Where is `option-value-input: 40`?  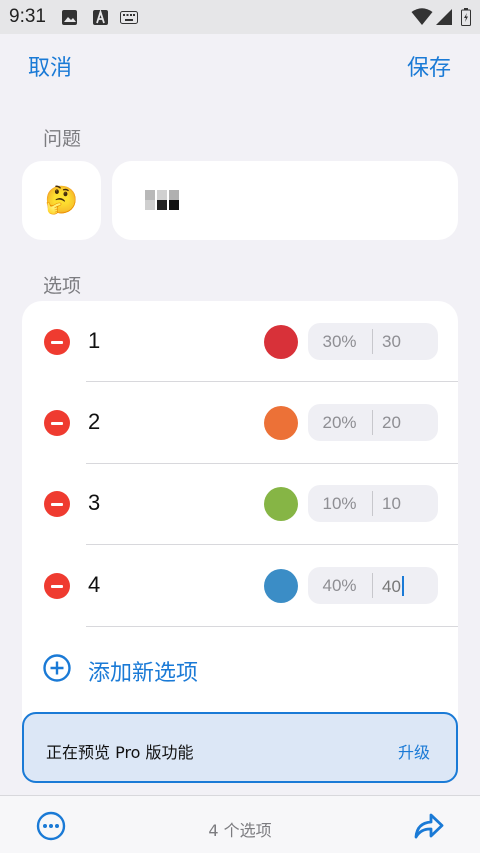 option-value-input: 40 is located at coordinates (393, 586).